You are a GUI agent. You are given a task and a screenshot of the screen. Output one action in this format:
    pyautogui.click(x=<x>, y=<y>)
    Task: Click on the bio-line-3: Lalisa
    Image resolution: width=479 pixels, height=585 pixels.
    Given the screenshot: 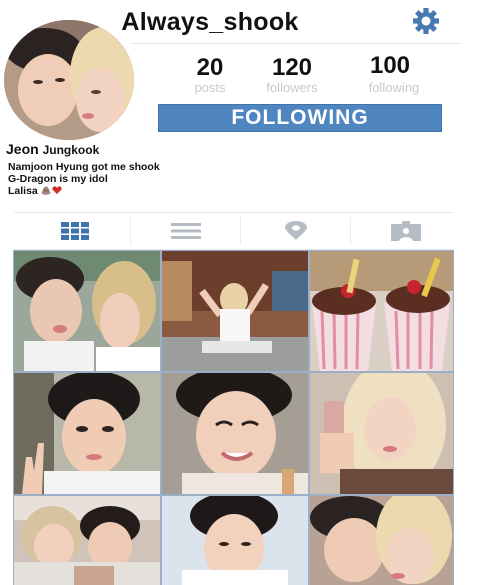 What is the action you would take?
    pyautogui.click(x=35, y=191)
    